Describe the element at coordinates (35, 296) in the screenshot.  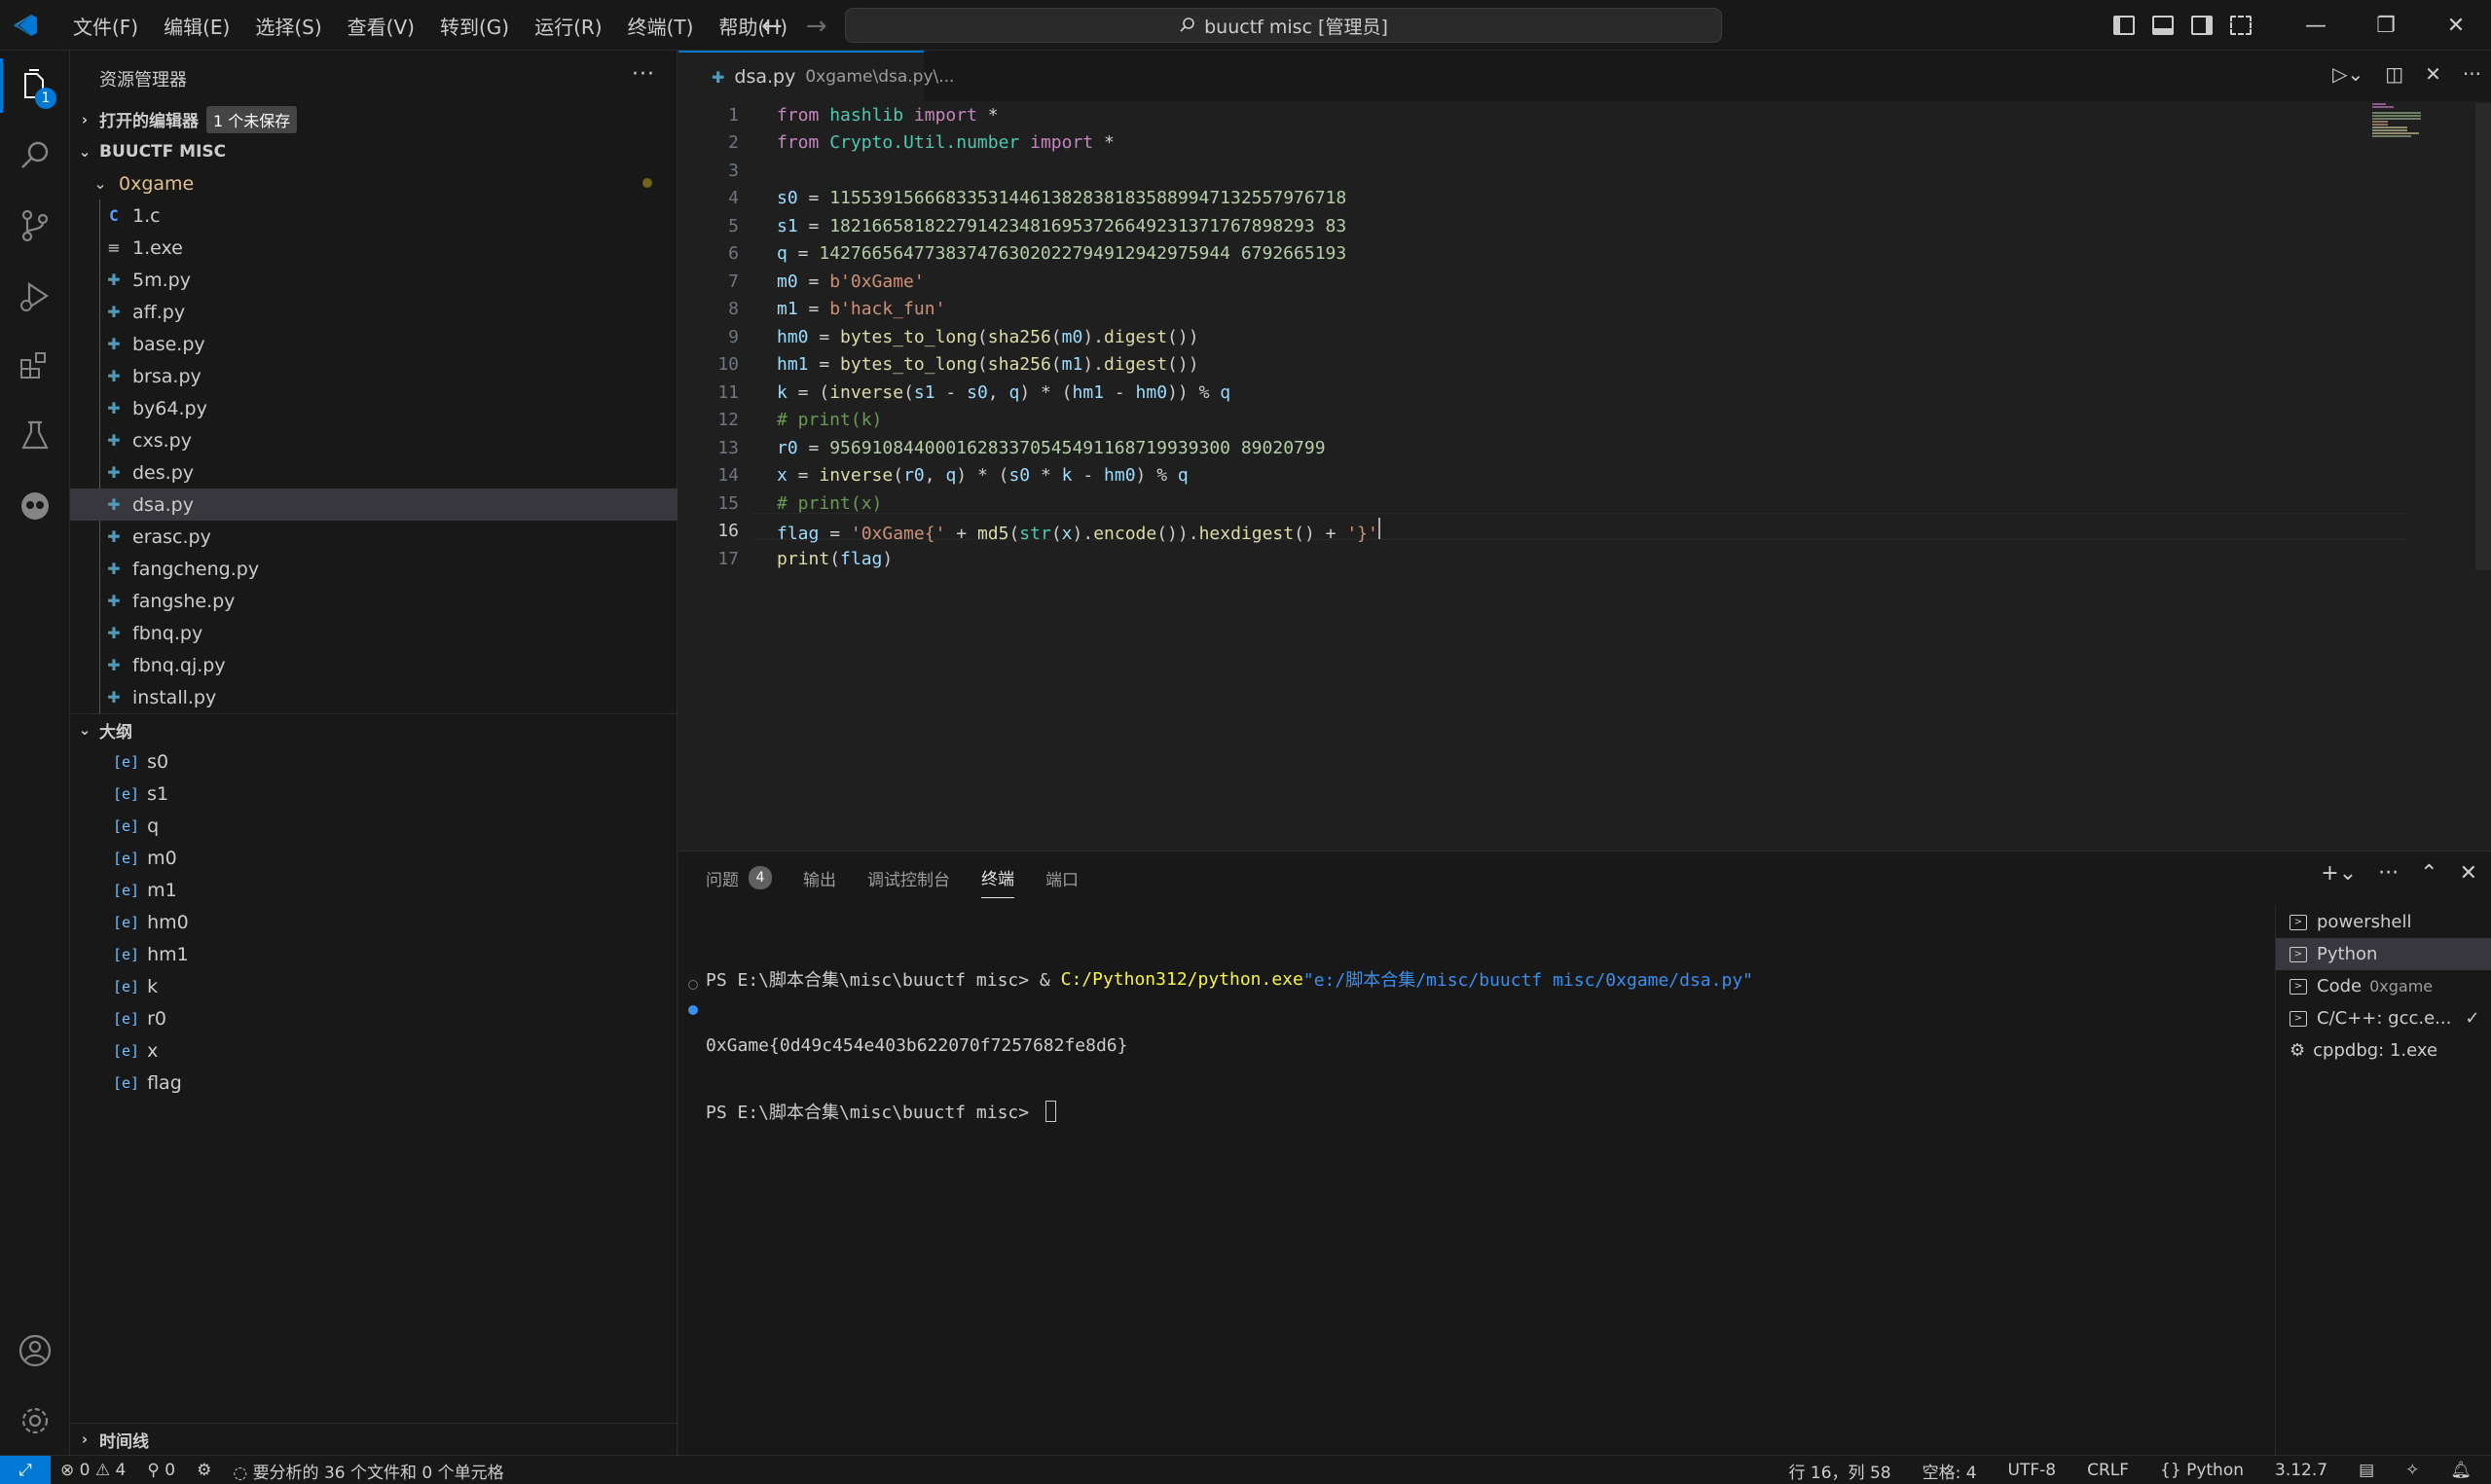
I see `run-debug-activity` at that location.